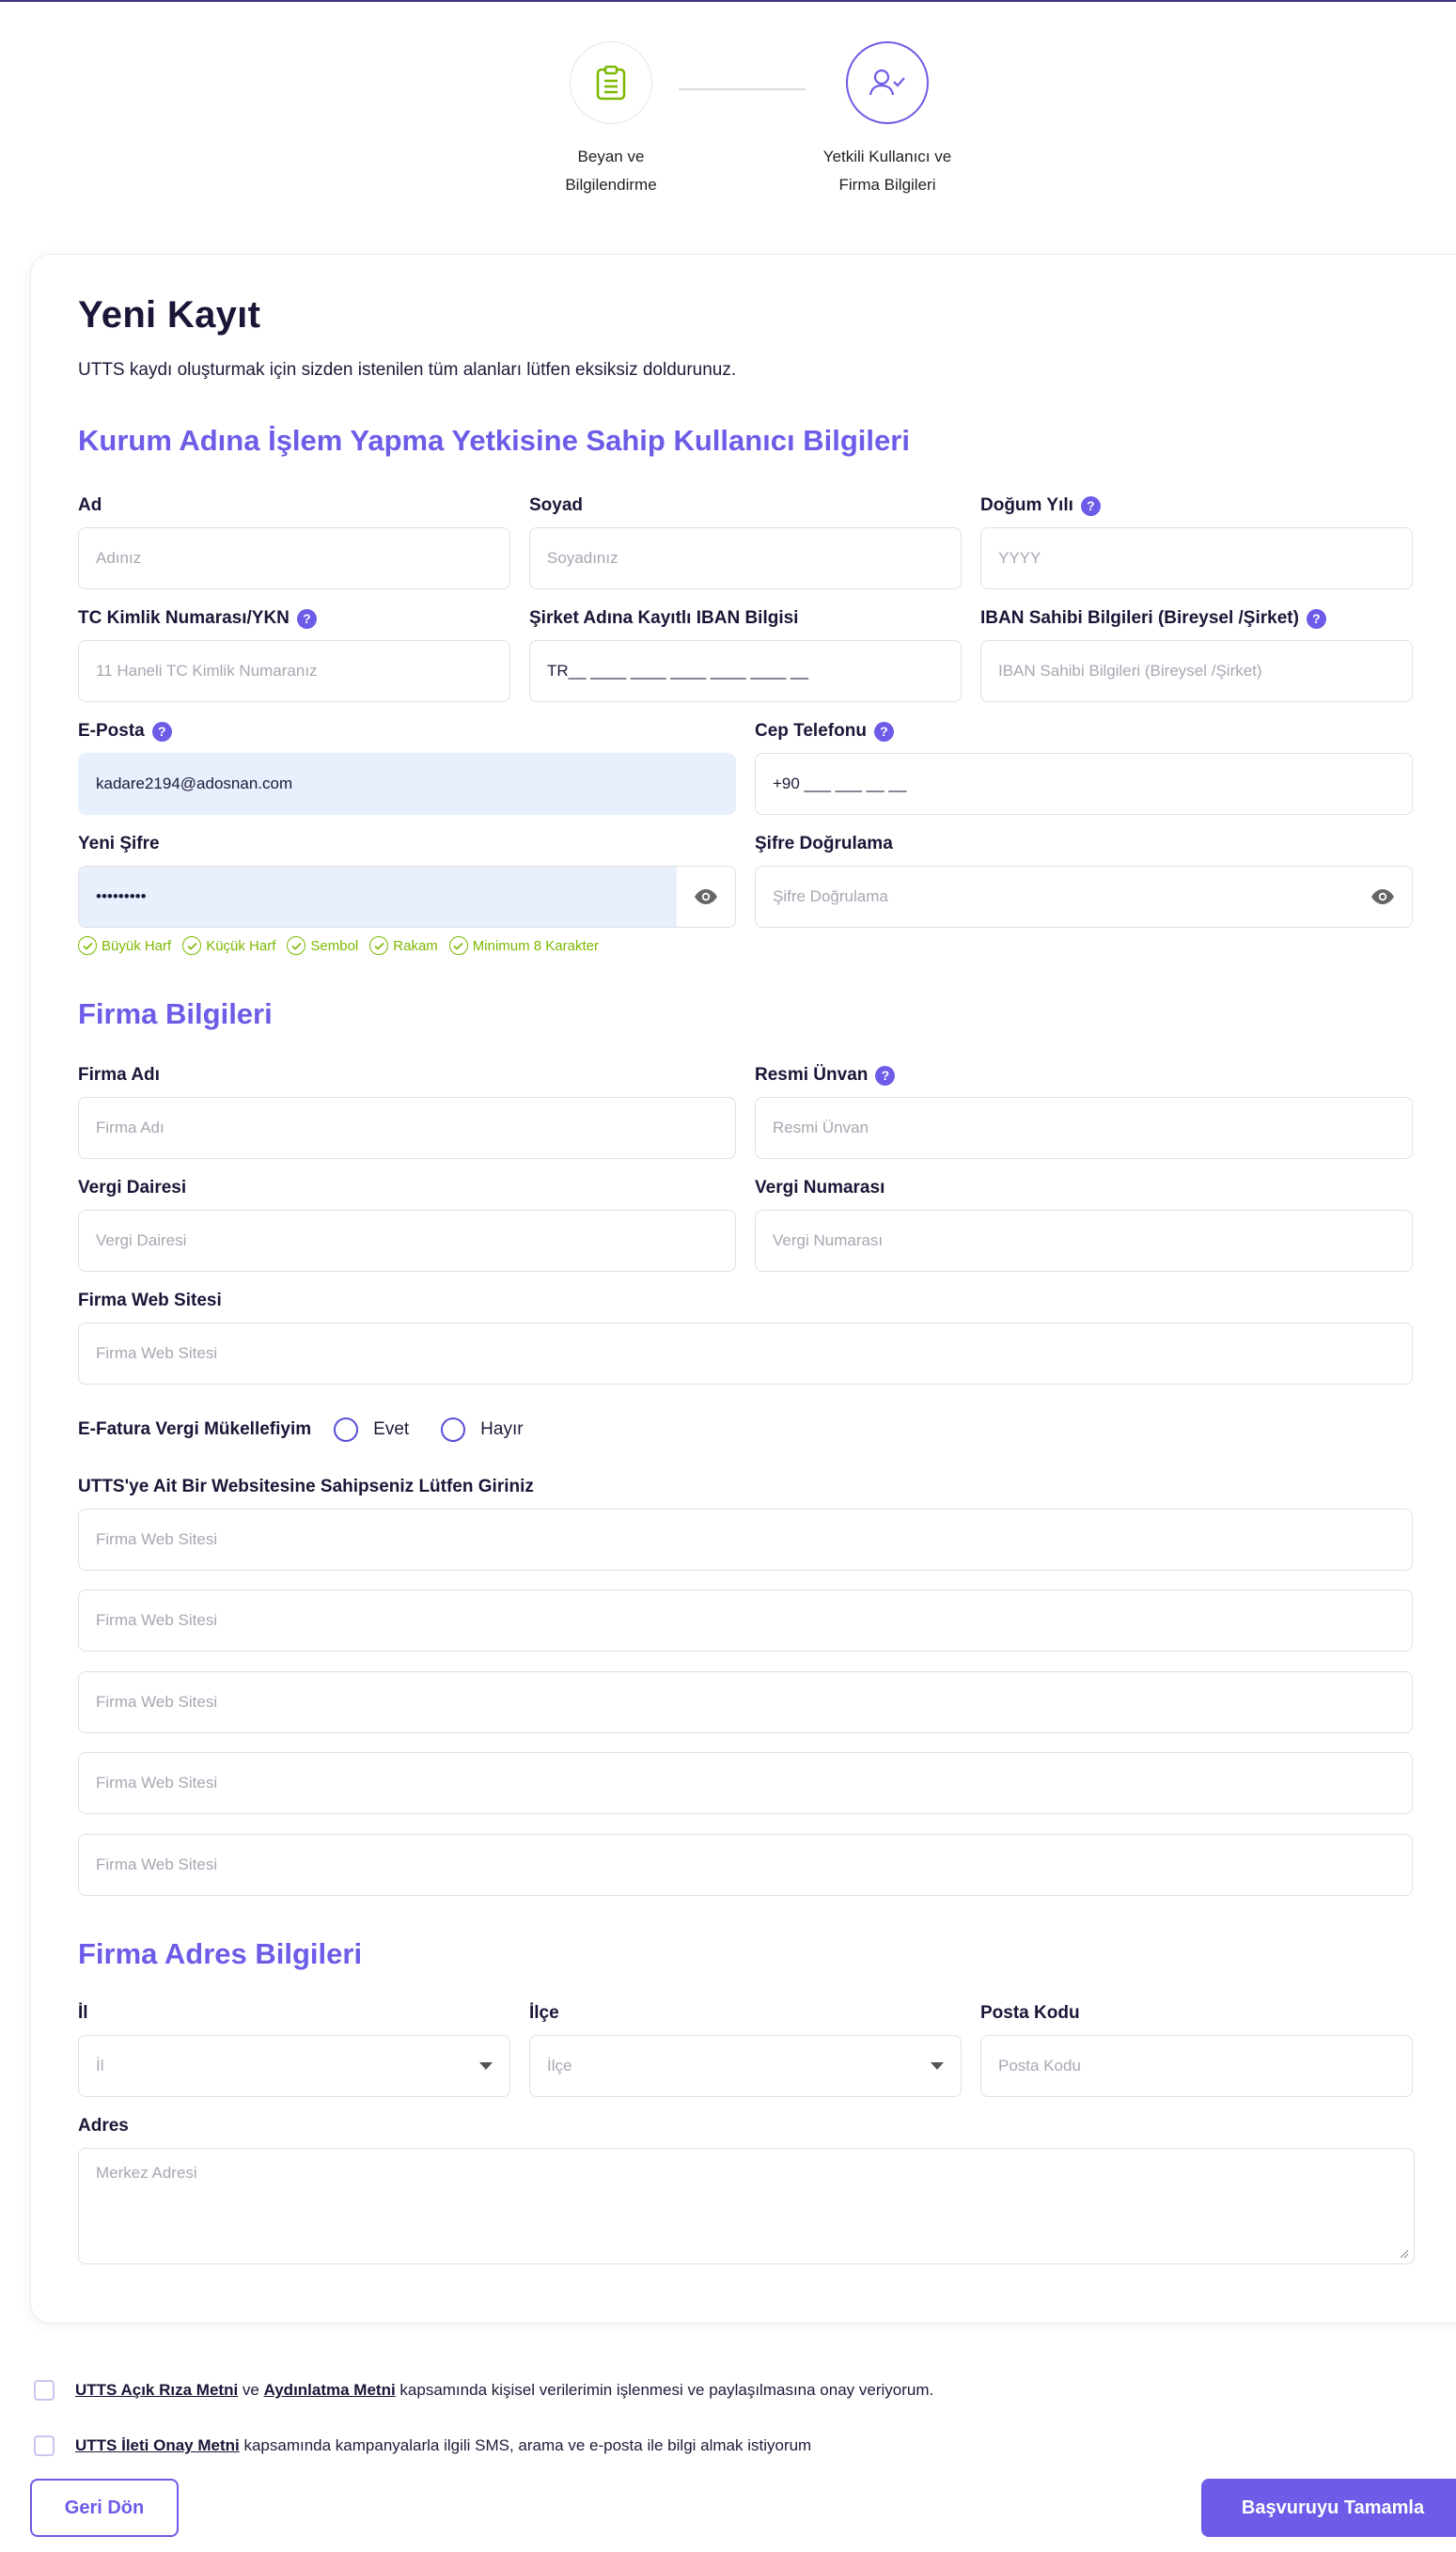 Image resolution: width=1456 pixels, height=2552 pixels. I want to click on vergi-dairesi-input, so click(407, 1241).